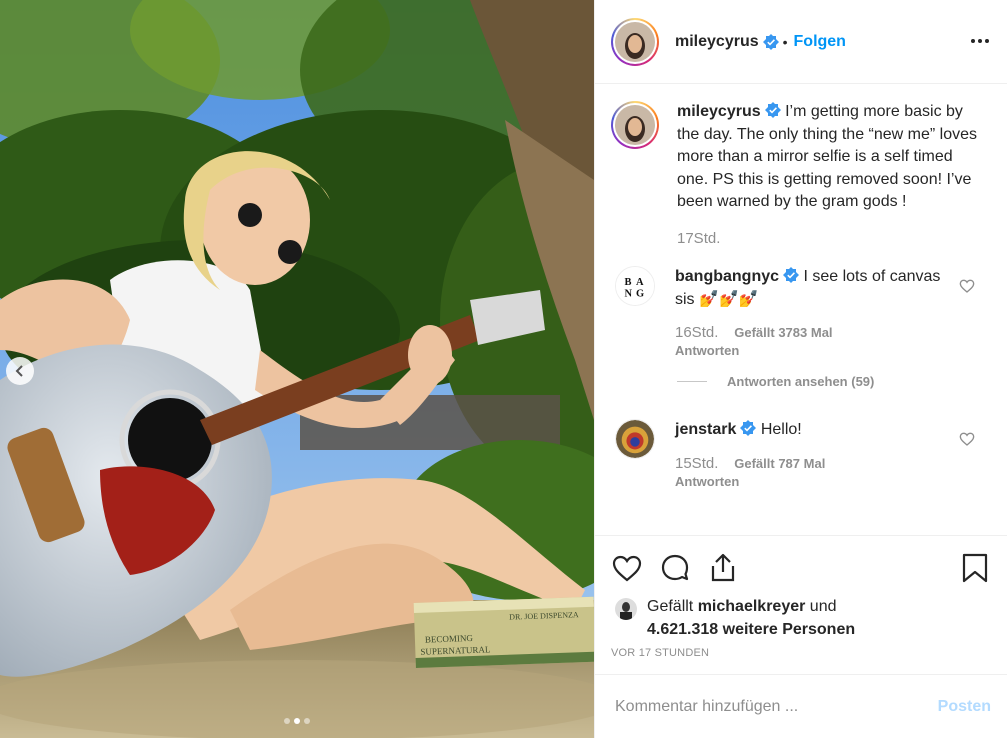 The height and width of the screenshot is (738, 1007). What do you see at coordinates (635, 286) in the screenshot?
I see `comment-avatar: B A N G` at bounding box center [635, 286].